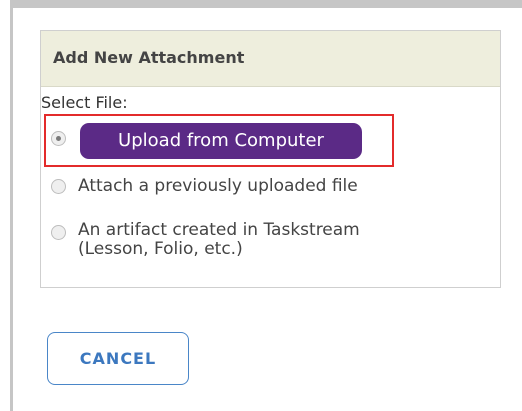 The image size is (522, 411). What do you see at coordinates (221, 141) in the screenshot?
I see `upload-from-computer-button: Upload from Computer` at bounding box center [221, 141].